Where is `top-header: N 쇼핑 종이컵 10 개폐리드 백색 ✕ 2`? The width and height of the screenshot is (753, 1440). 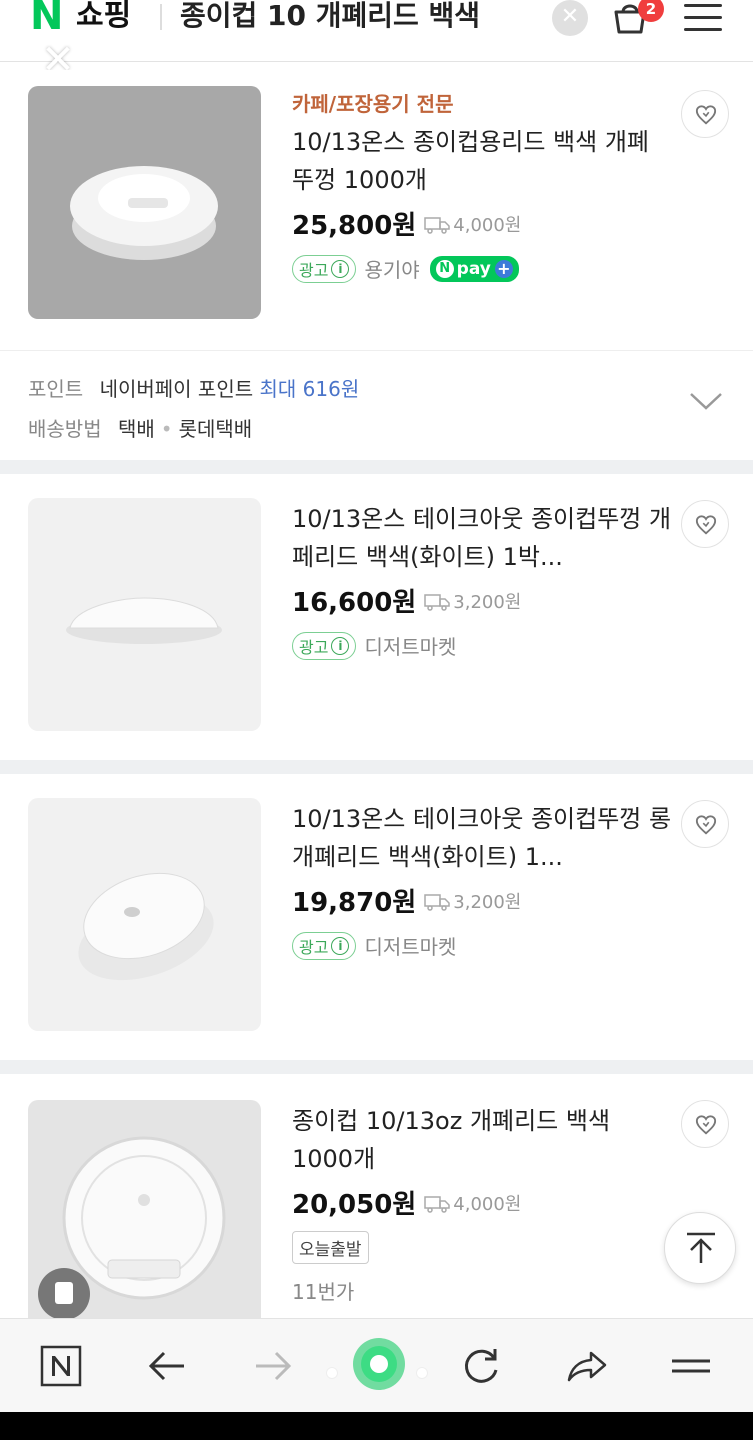
top-header: N 쇼핑 종이컵 10 개폐리드 백색 ✕ 2 is located at coordinates (376, 31).